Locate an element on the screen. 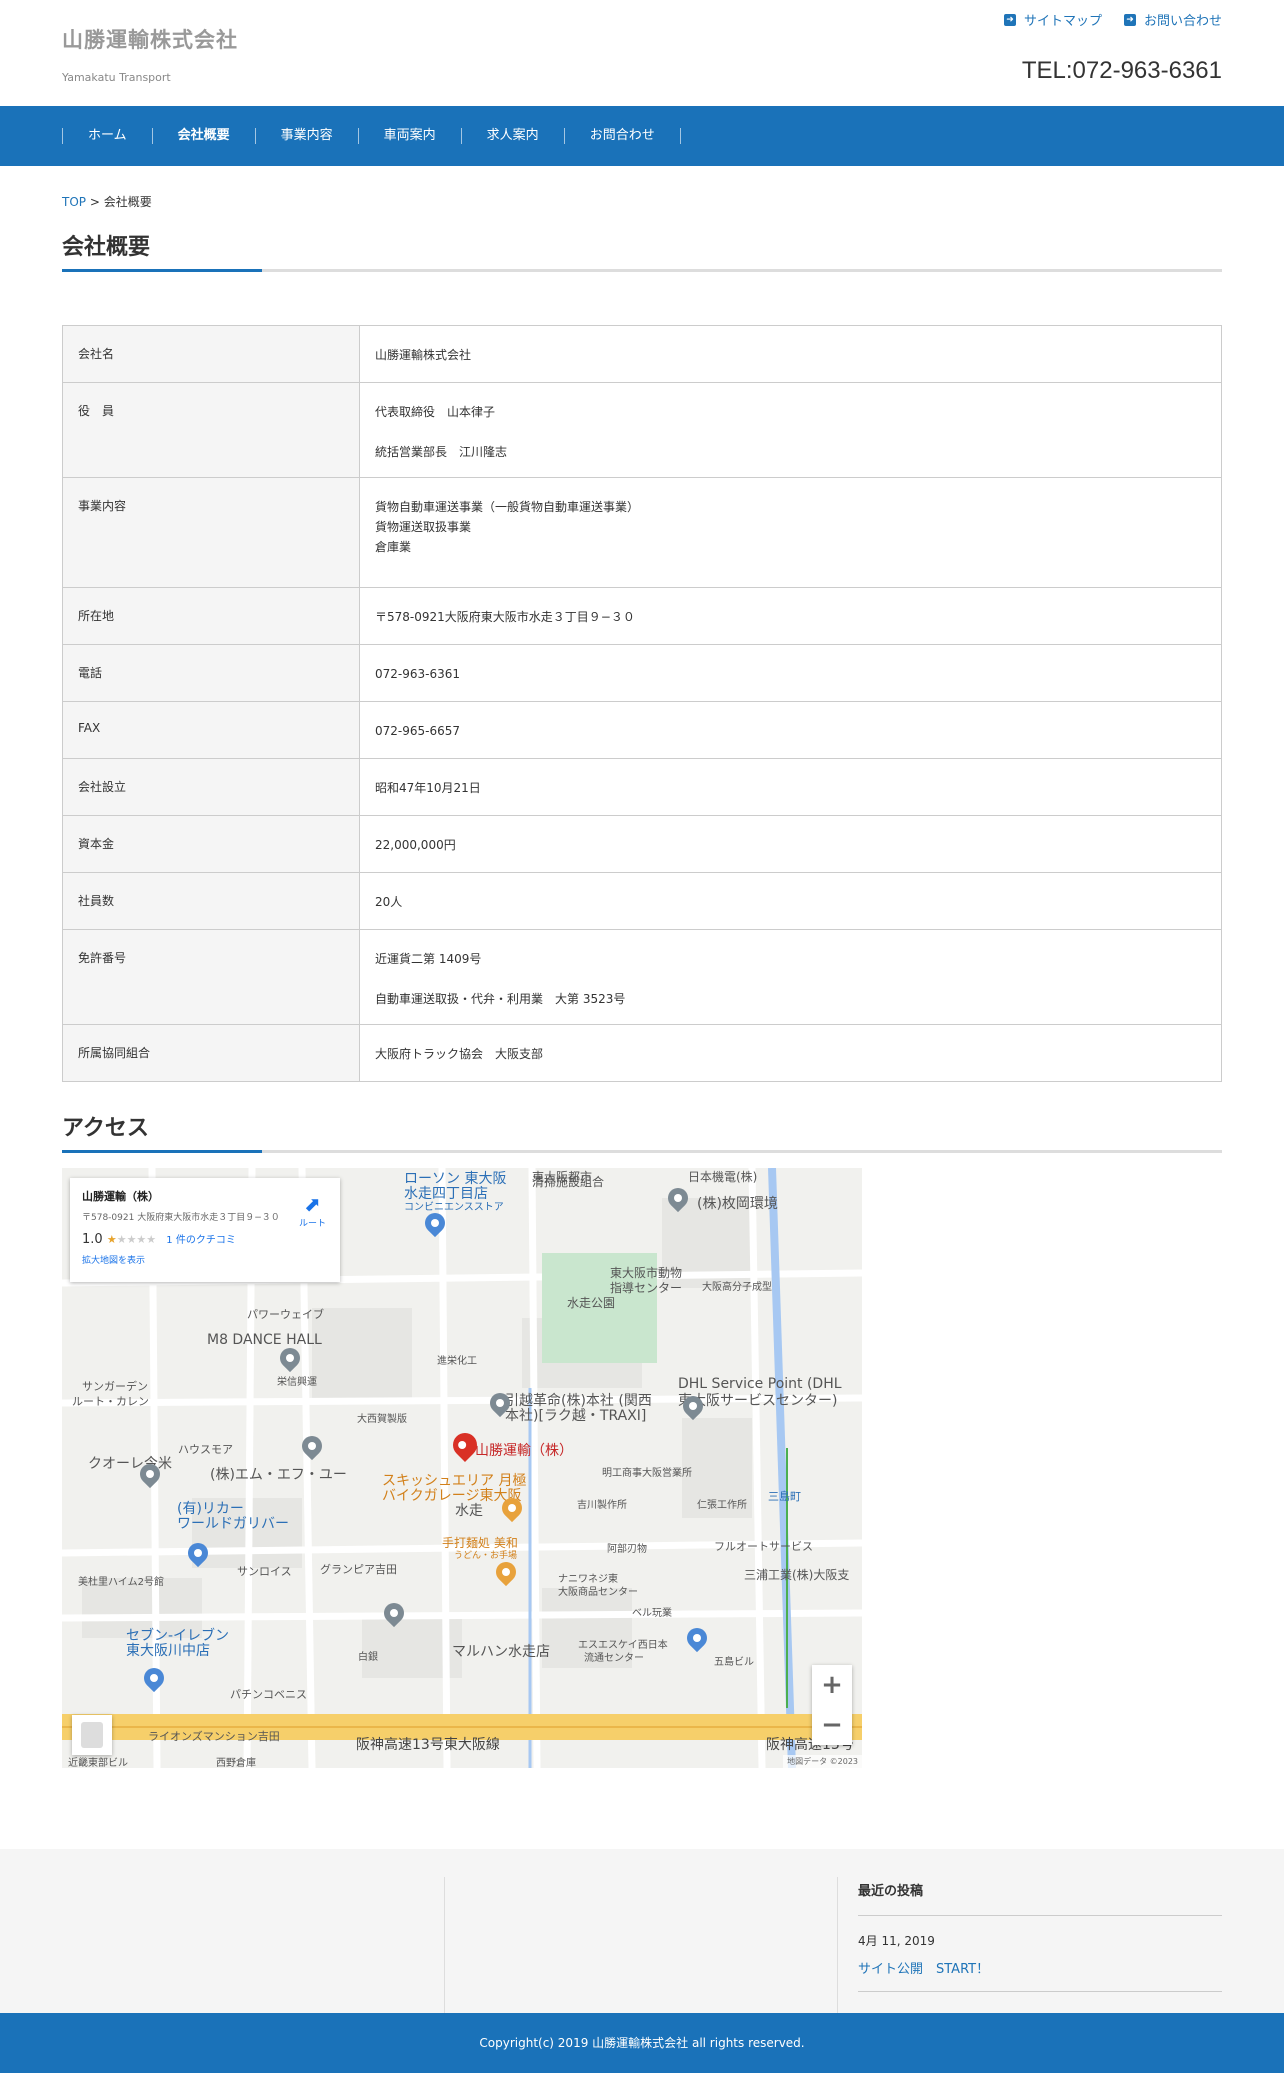 This screenshot has height=2073, width=1284. breadcrumb-current: 会社概要 is located at coordinates (127, 202).